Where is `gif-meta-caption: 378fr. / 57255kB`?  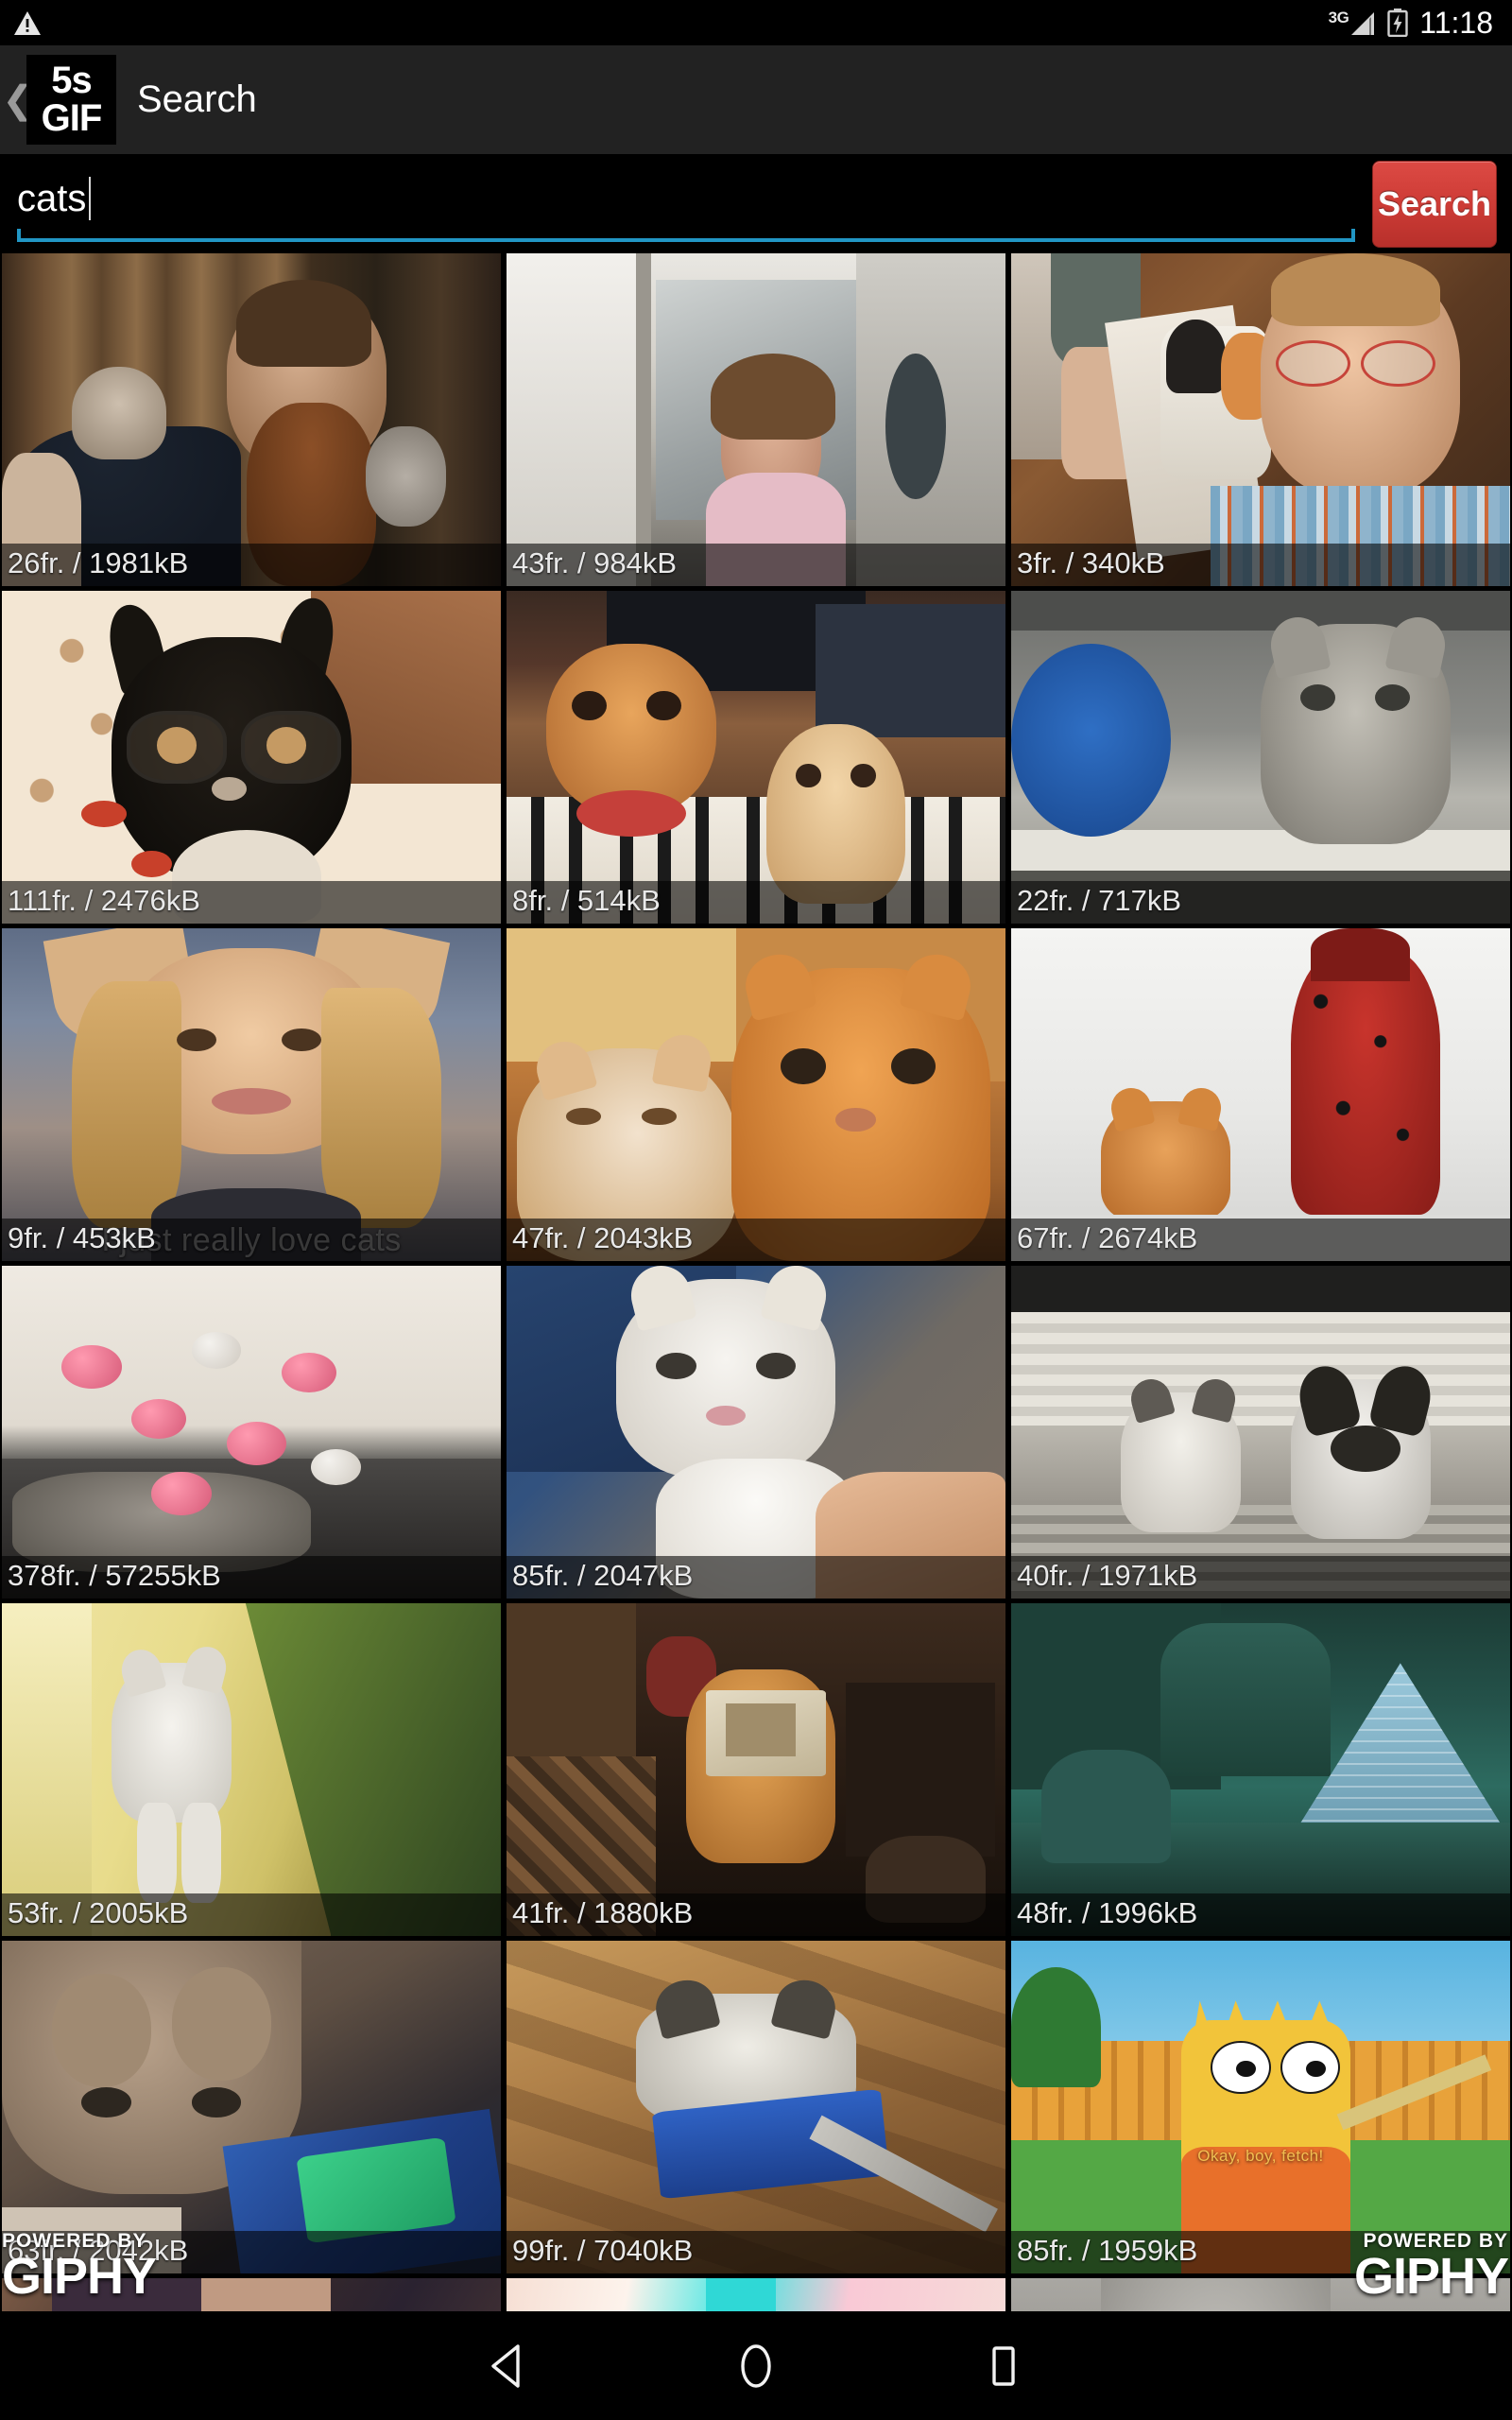 gif-meta-caption: 378fr. / 57255kB is located at coordinates (251, 1577).